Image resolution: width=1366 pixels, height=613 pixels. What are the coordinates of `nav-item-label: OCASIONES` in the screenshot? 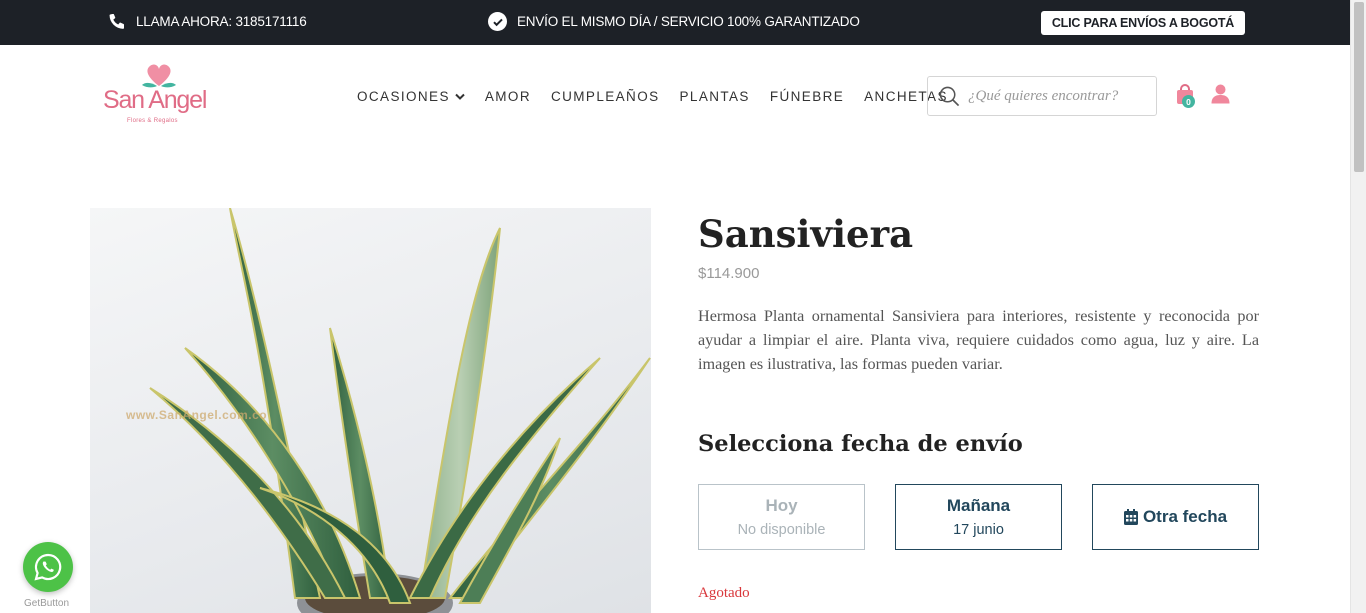 It's located at (403, 96).